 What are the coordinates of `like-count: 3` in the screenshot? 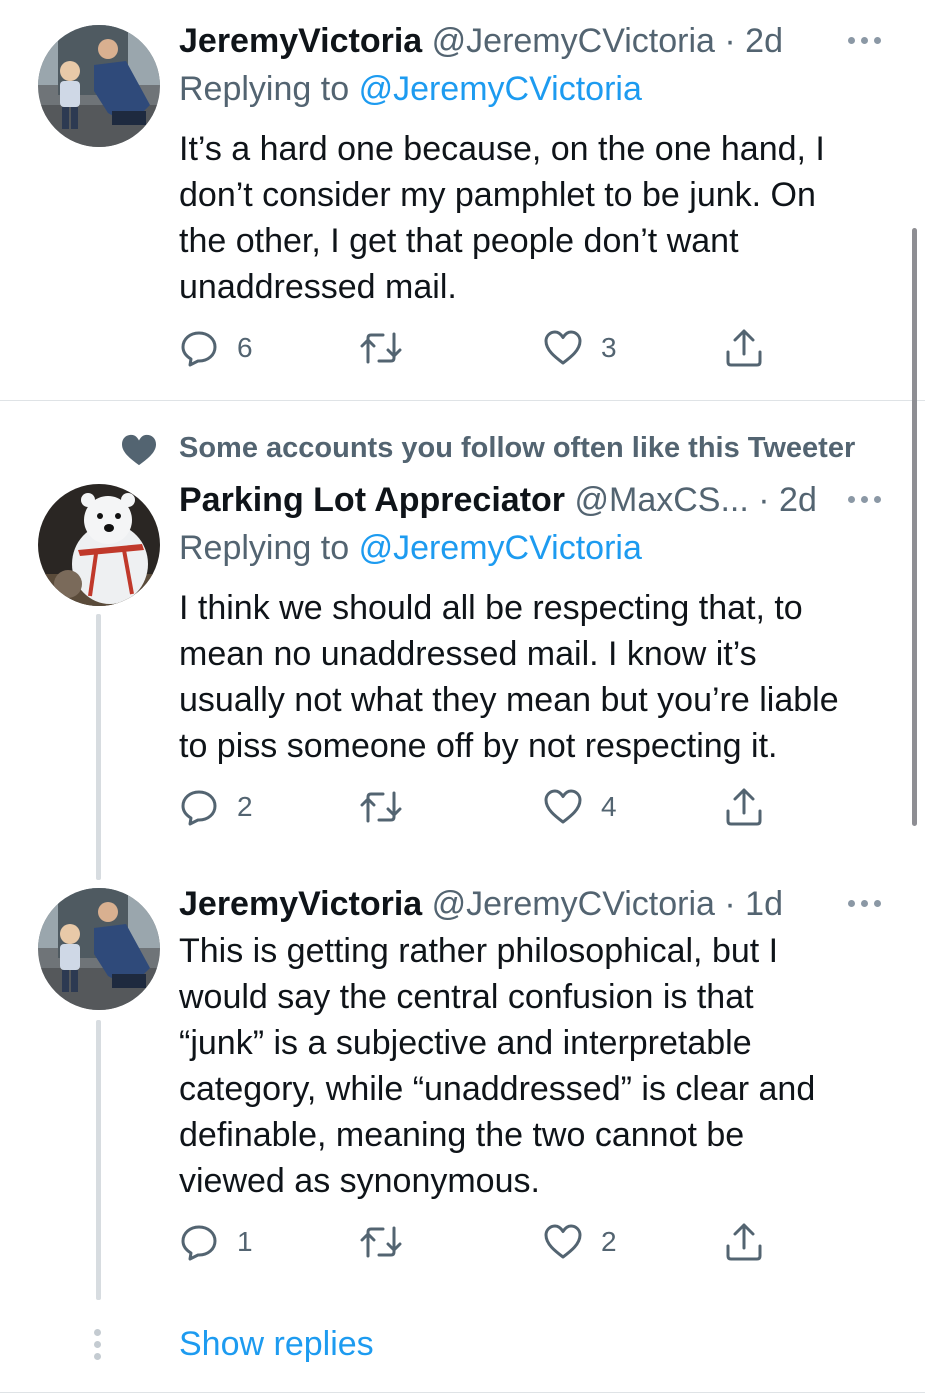 It's located at (609, 347).